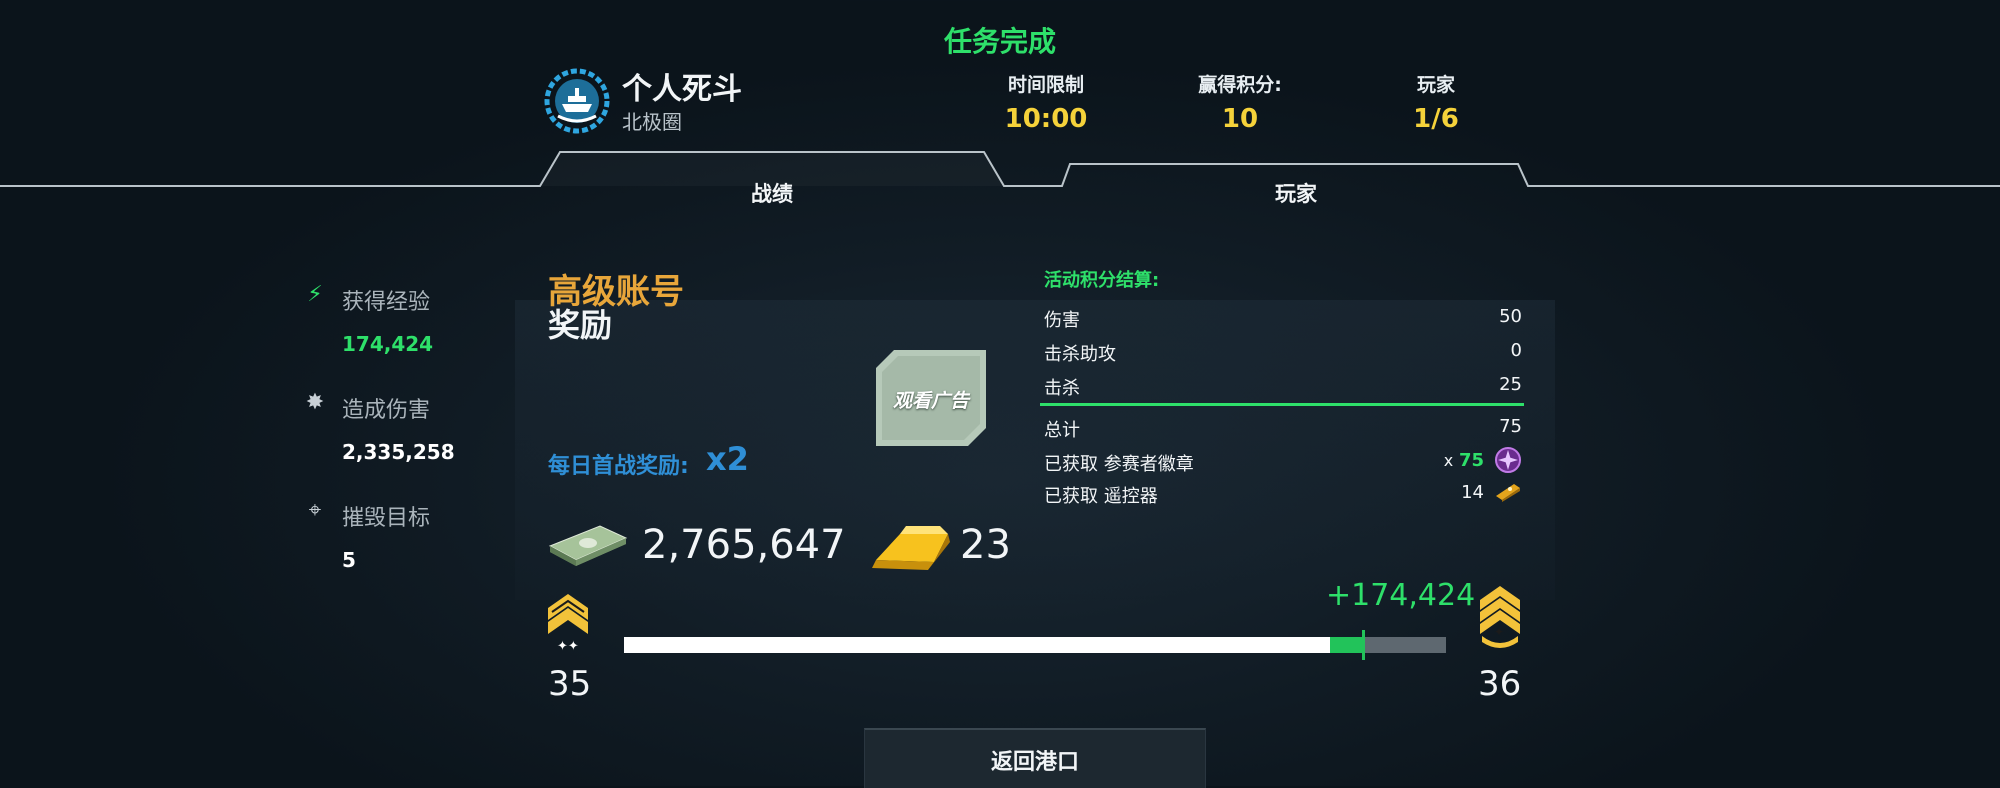  Describe the element at coordinates (772, 193) in the screenshot. I see `tab-battle-stats: 战绩` at that location.